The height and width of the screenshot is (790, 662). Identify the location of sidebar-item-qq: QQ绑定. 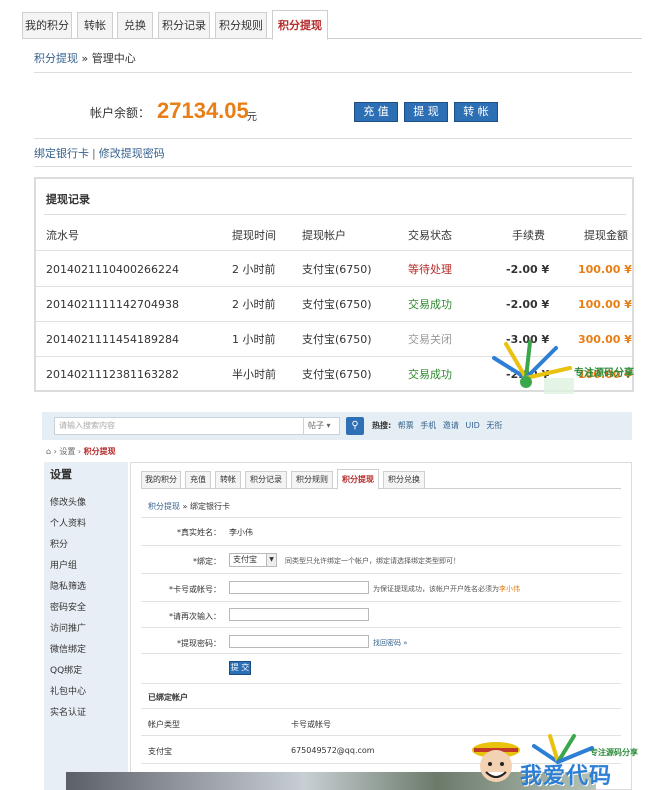
(66, 669).